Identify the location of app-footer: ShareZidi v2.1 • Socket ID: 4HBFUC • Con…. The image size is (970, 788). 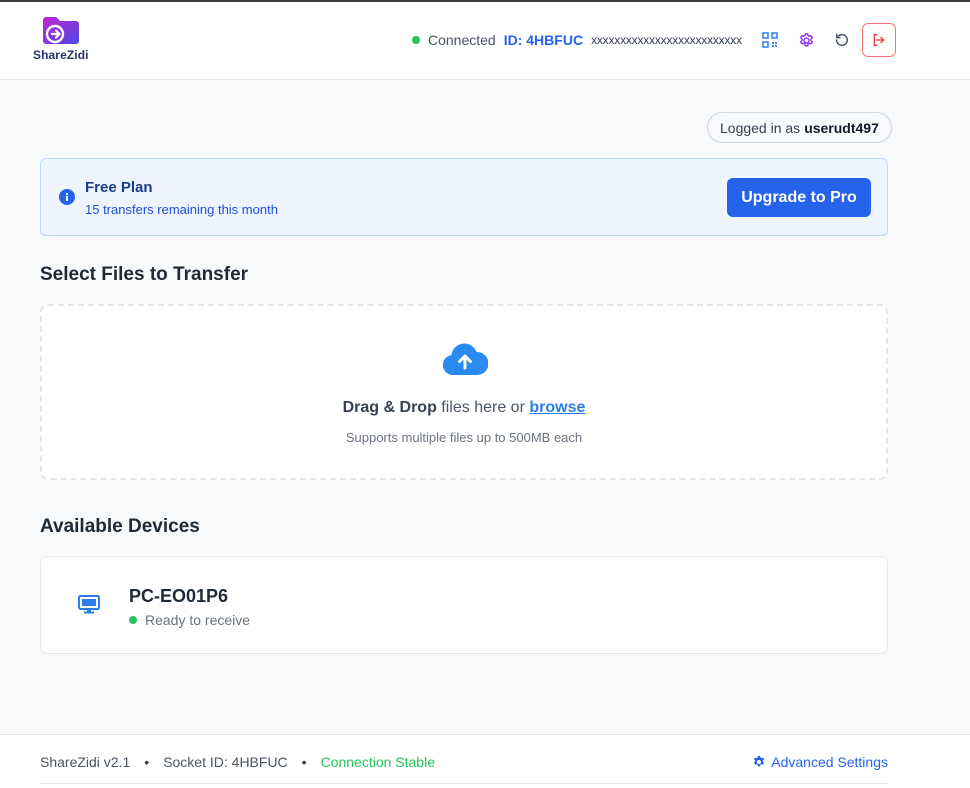
(485, 761).